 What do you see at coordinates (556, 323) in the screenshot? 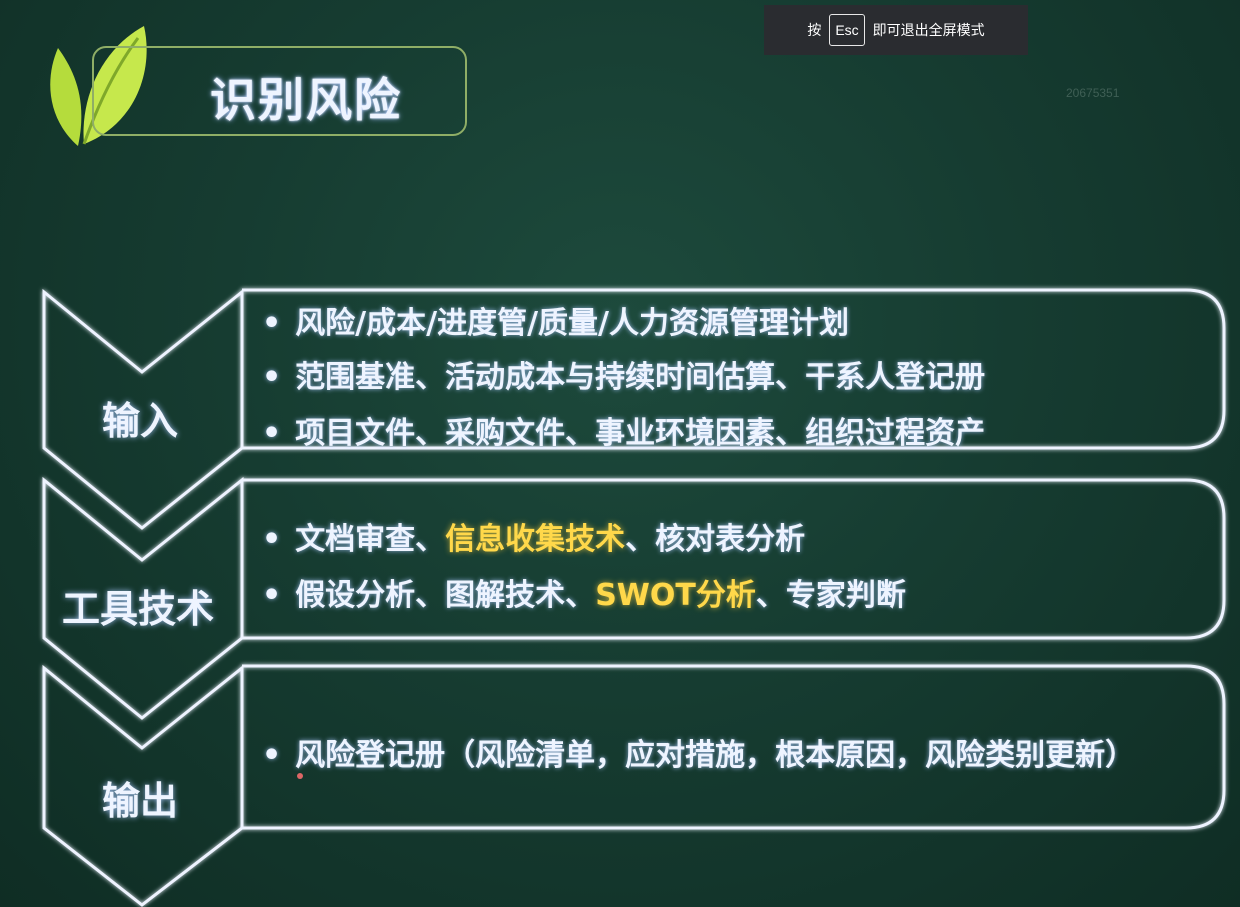
I see `input-item: • 风险/成本/进度管/质量/人力资源管理计划` at bounding box center [556, 323].